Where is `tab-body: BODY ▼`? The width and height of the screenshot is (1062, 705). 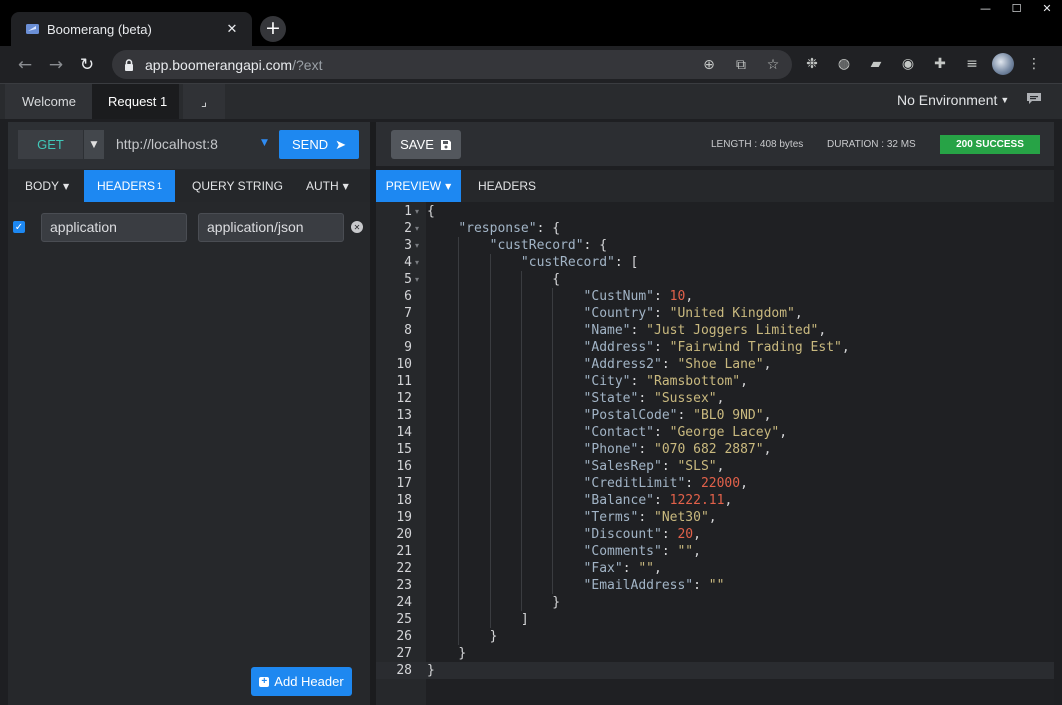 tab-body: BODY ▼ is located at coordinates (47, 186).